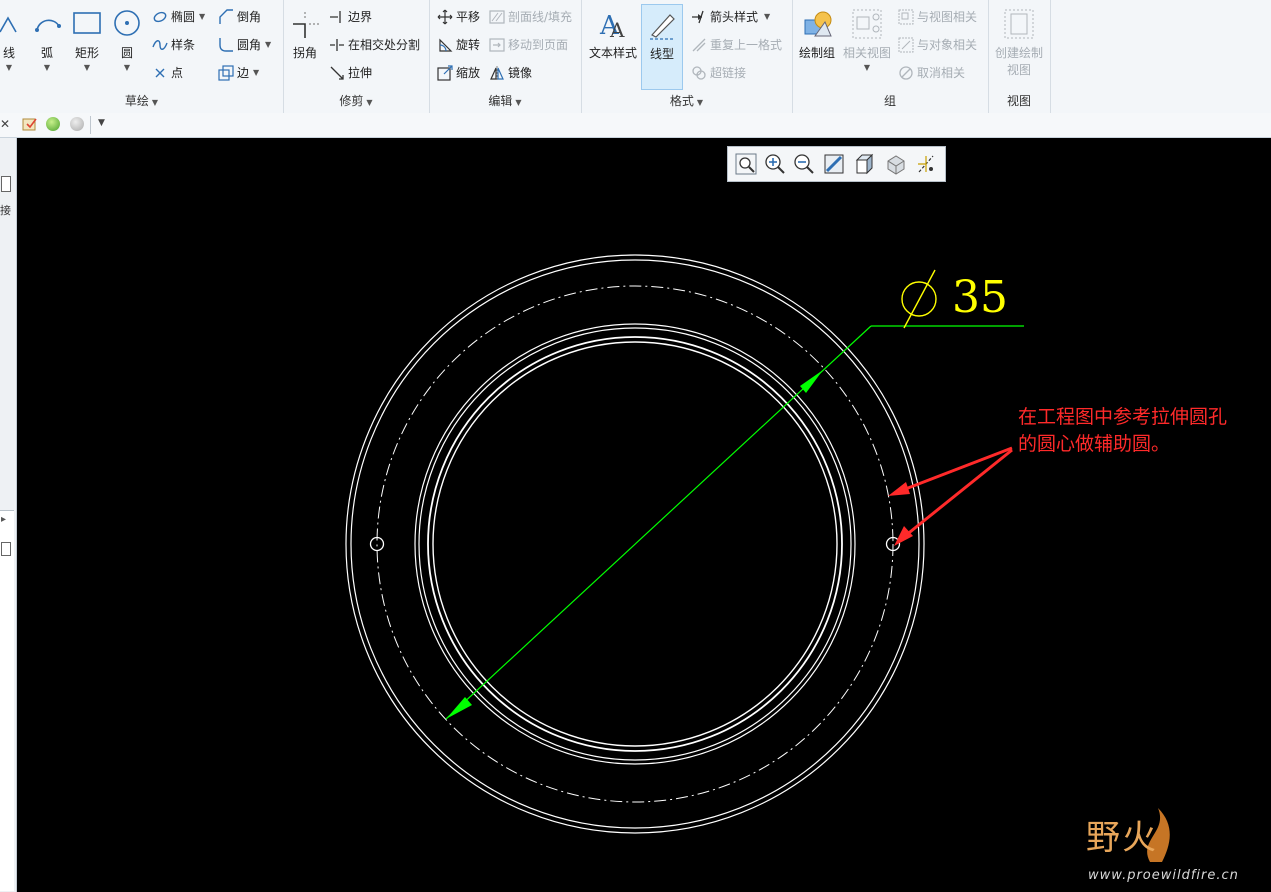 This screenshot has height=892, width=1271. What do you see at coordinates (5, 210) in the screenshot?
I see `sidebar-label: 接` at bounding box center [5, 210].